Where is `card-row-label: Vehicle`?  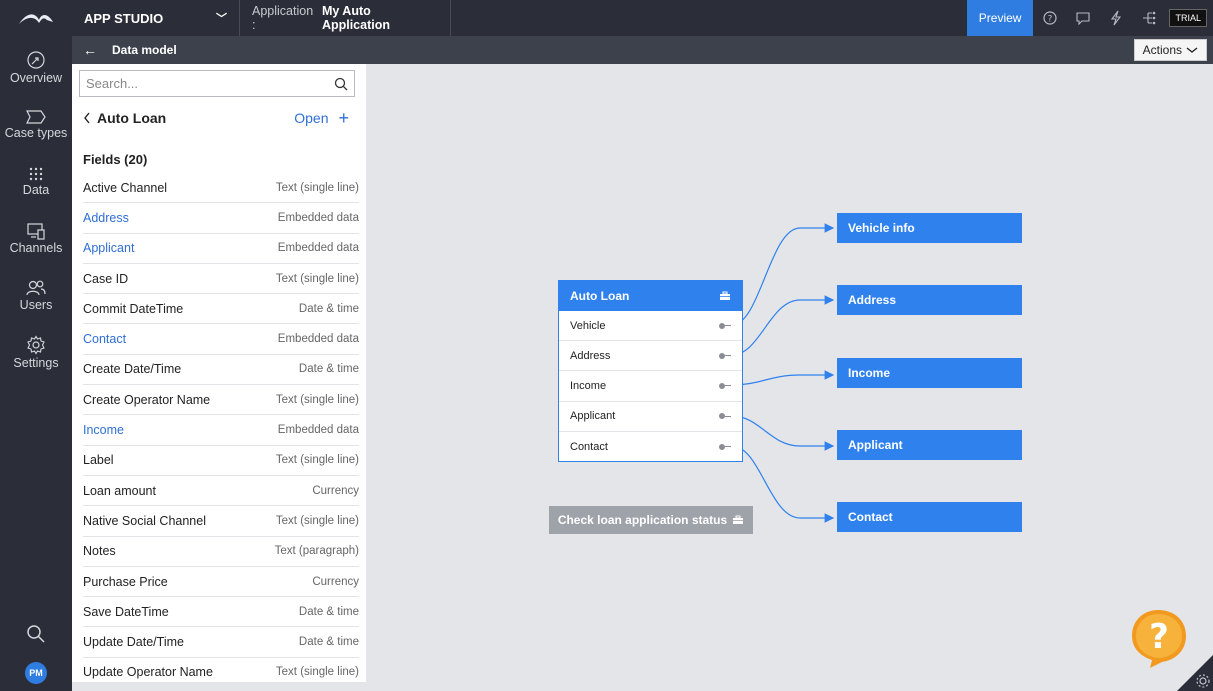 card-row-label: Vehicle is located at coordinates (588, 325).